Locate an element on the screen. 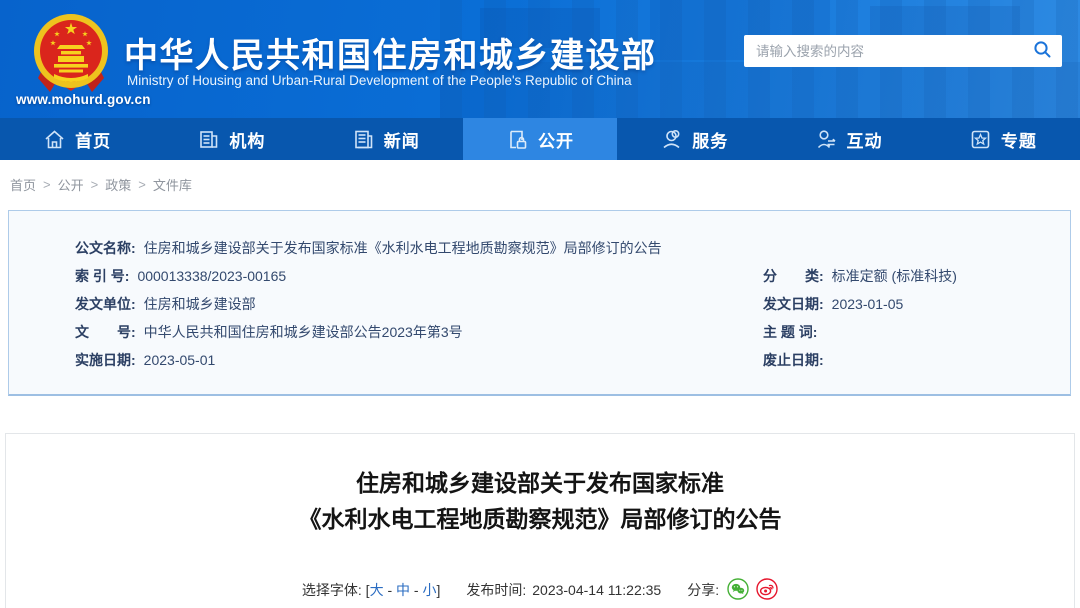 Image resolution: width=1080 pixels, height=608 pixels. meta-label: 公文名称: is located at coordinates (105, 248).